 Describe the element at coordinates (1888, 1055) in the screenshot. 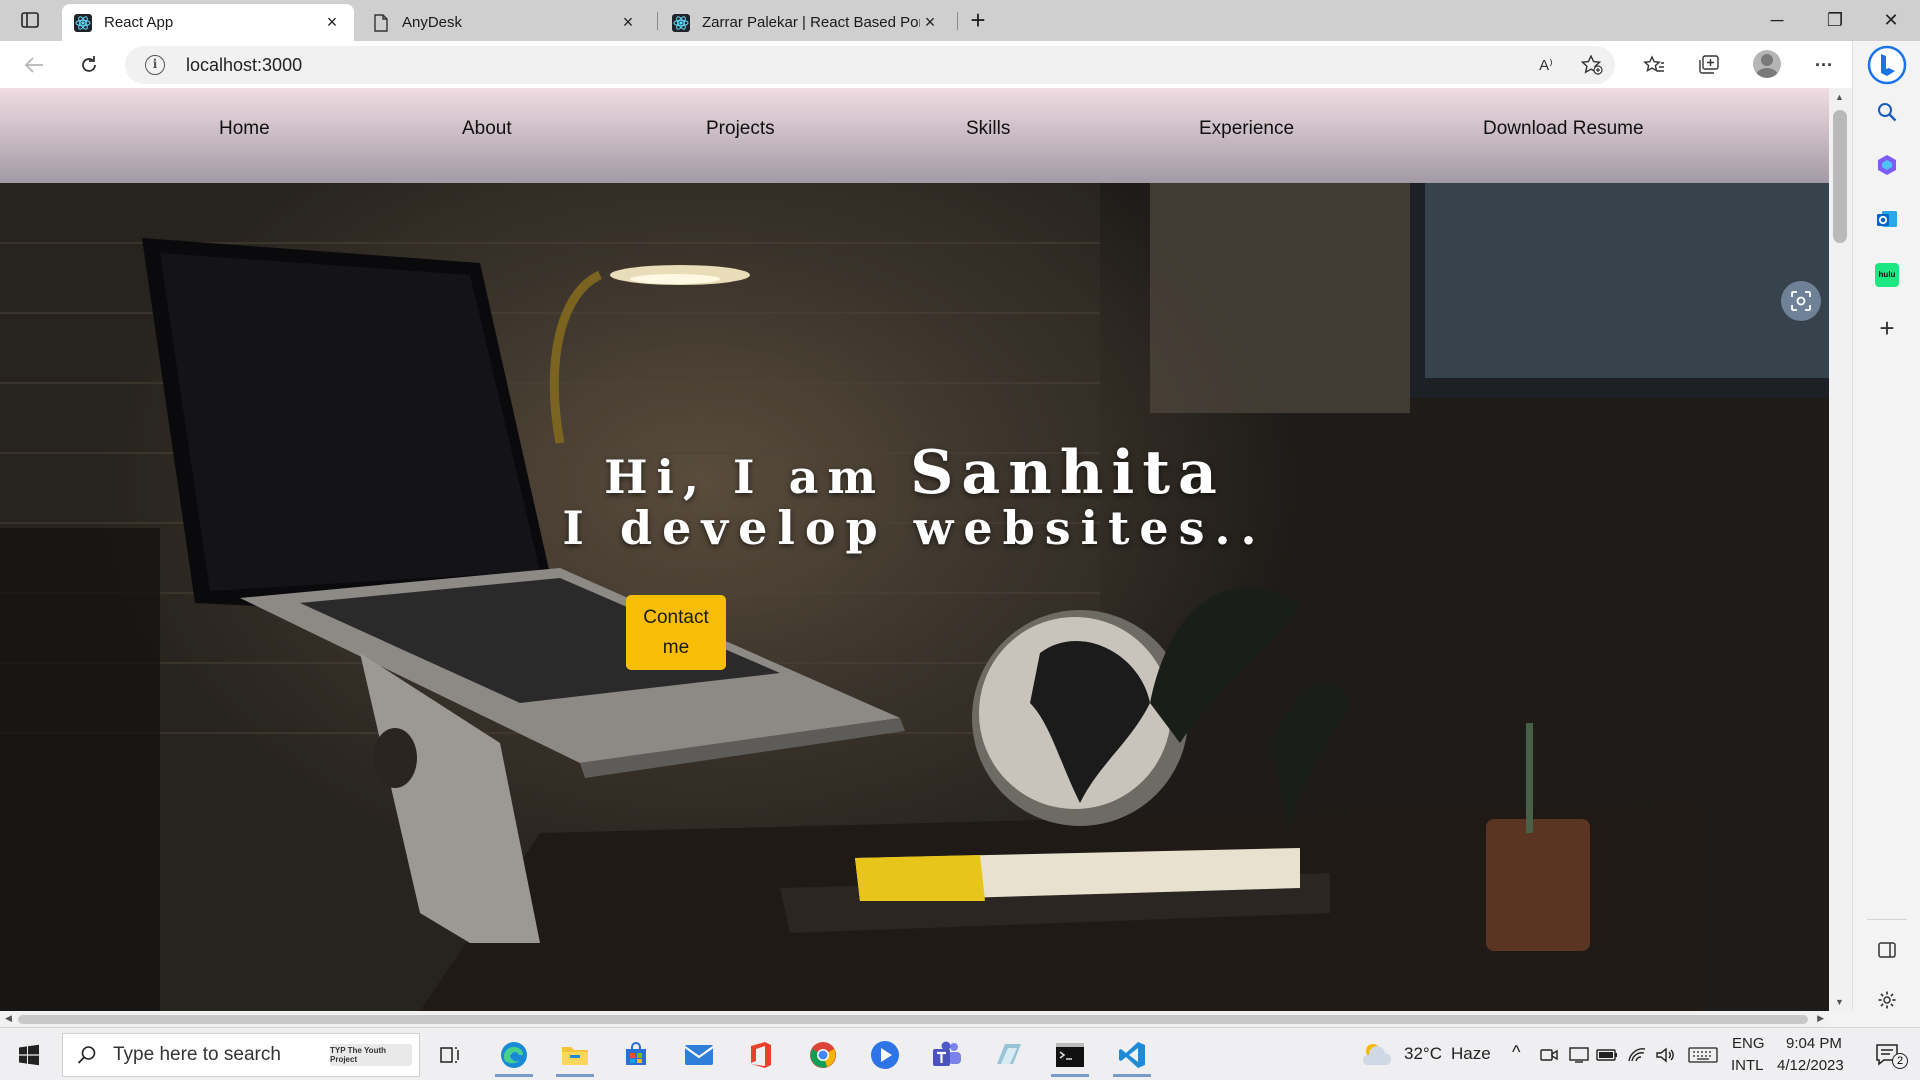

I see `notifications-icon: 2` at that location.